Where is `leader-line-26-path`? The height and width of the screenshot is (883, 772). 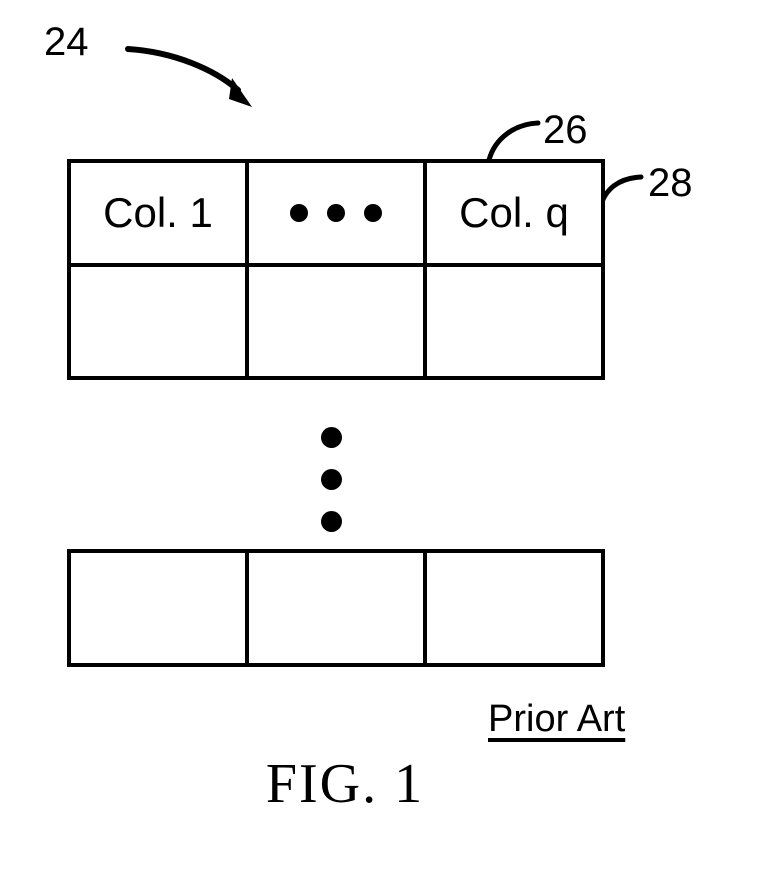 leader-line-26-path is located at coordinates (513, 141).